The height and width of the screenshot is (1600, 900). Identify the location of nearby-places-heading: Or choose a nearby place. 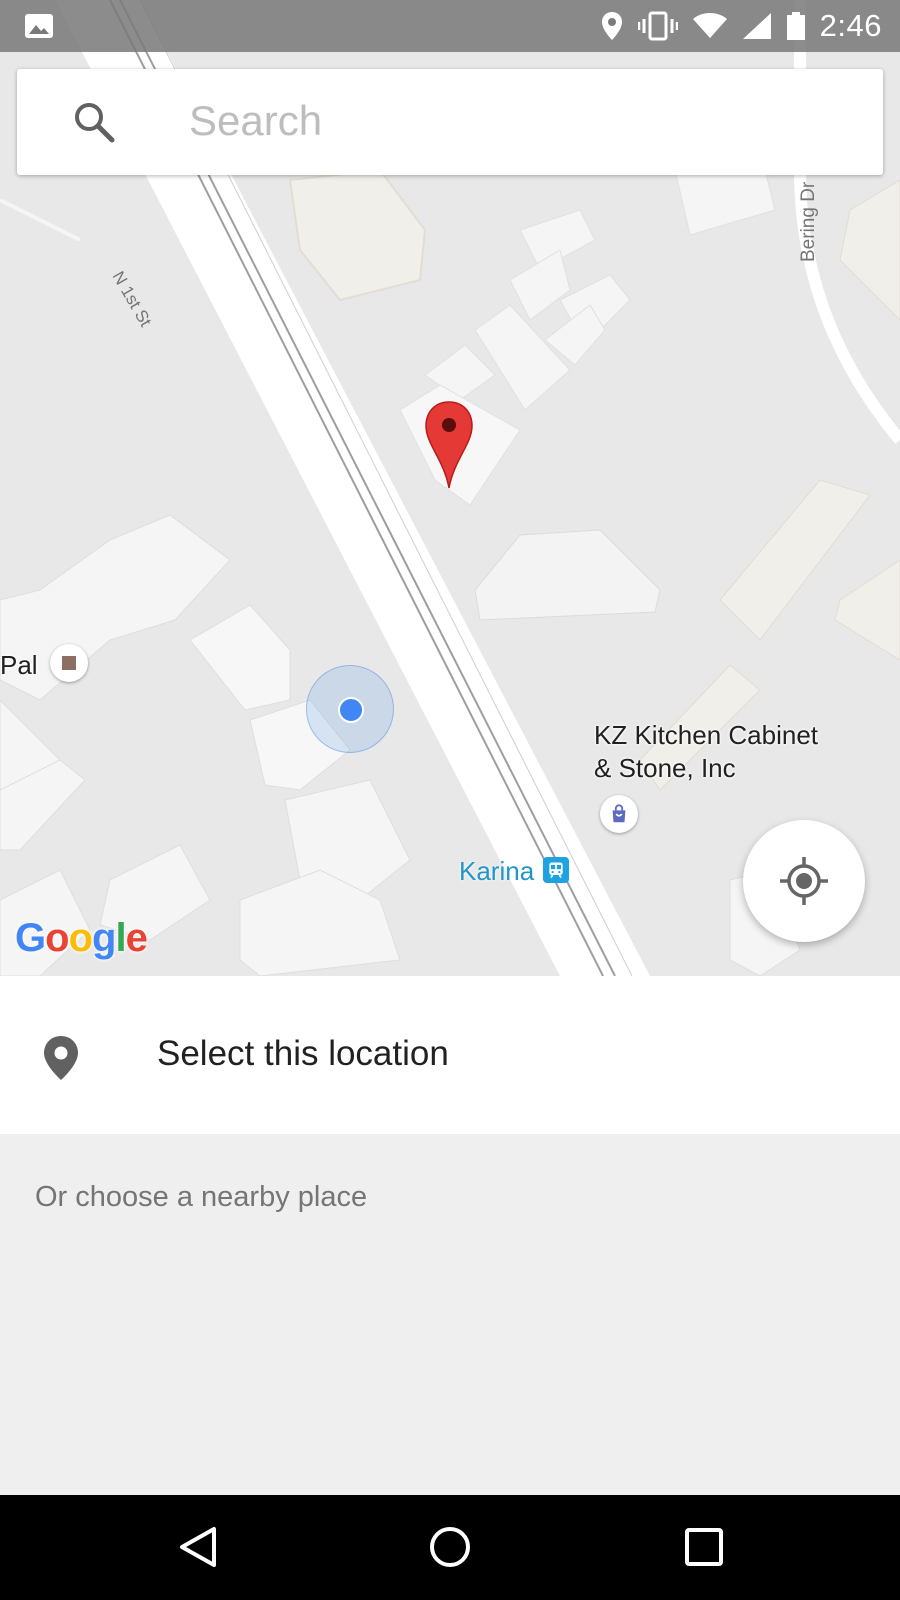
(201, 1197).